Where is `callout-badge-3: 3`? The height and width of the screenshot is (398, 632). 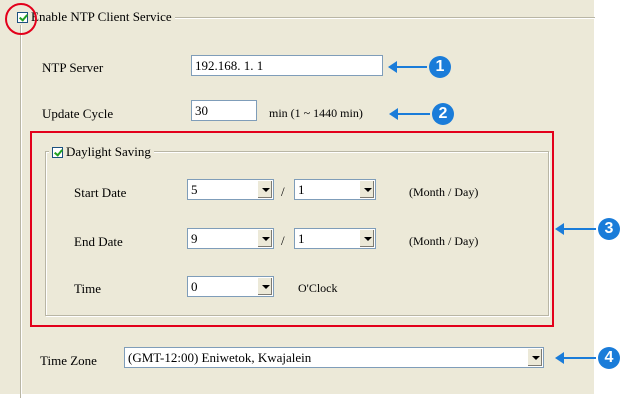
callout-badge-3: 3 is located at coordinates (609, 229).